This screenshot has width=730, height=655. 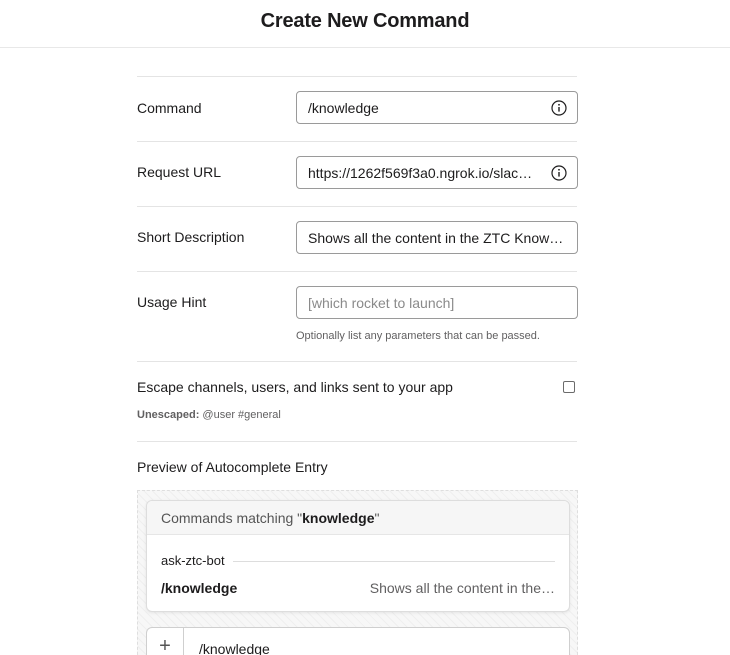 I want to click on escape-note-value: @user #general, so click(x=241, y=415).